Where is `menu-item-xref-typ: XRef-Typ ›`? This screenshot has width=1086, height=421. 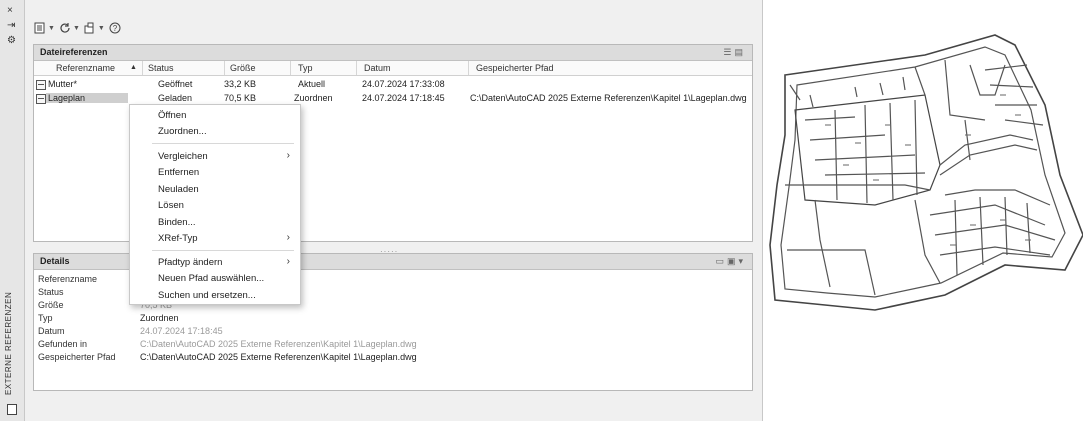
menu-item-xref-typ: XRef-Typ › is located at coordinates (215, 239).